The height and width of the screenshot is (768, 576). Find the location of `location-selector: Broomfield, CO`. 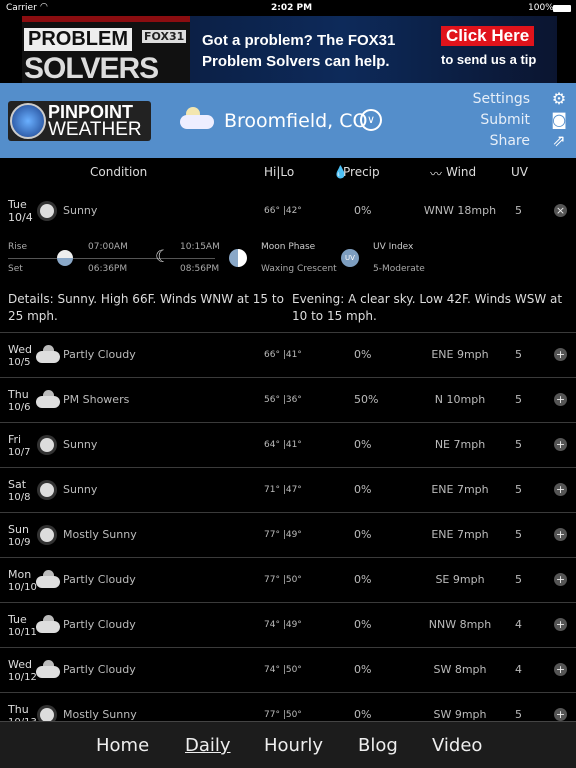

location-selector: Broomfield, CO is located at coordinates (295, 121).